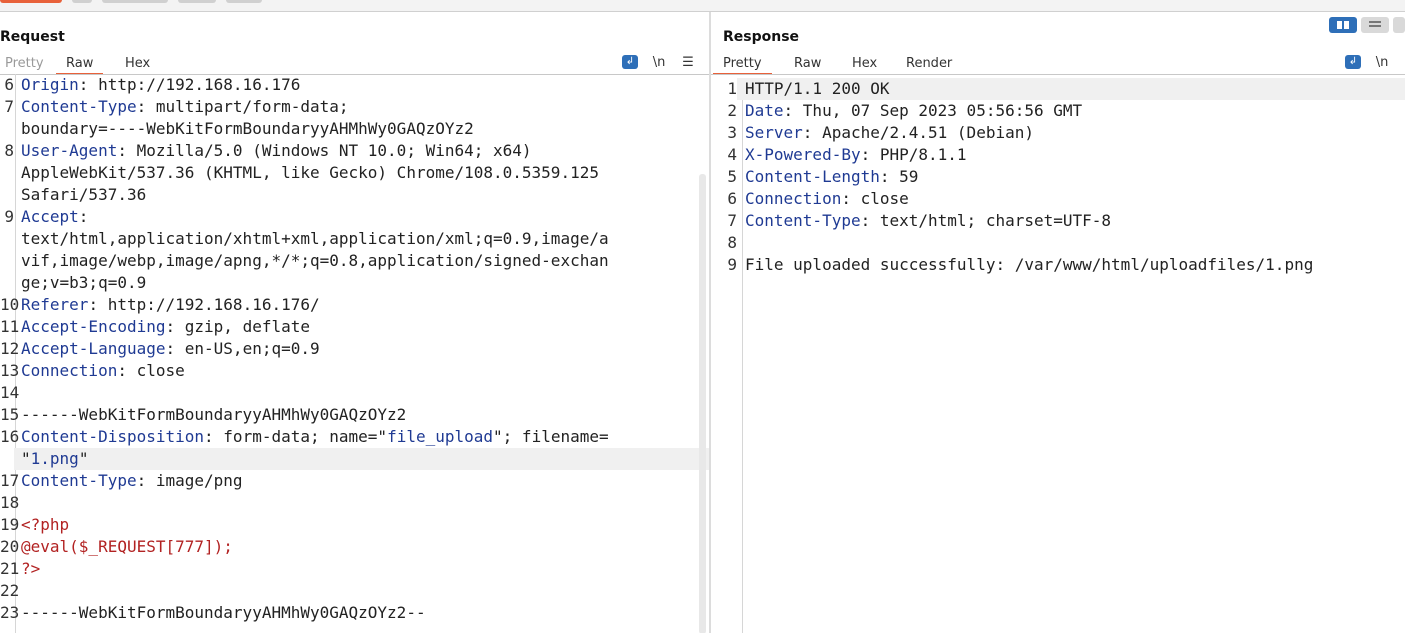 The height and width of the screenshot is (633, 1405). What do you see at coordinates (361, 459) in the screenshot?
I see `code-line: "1.png"` at bounding box center [361, 459].